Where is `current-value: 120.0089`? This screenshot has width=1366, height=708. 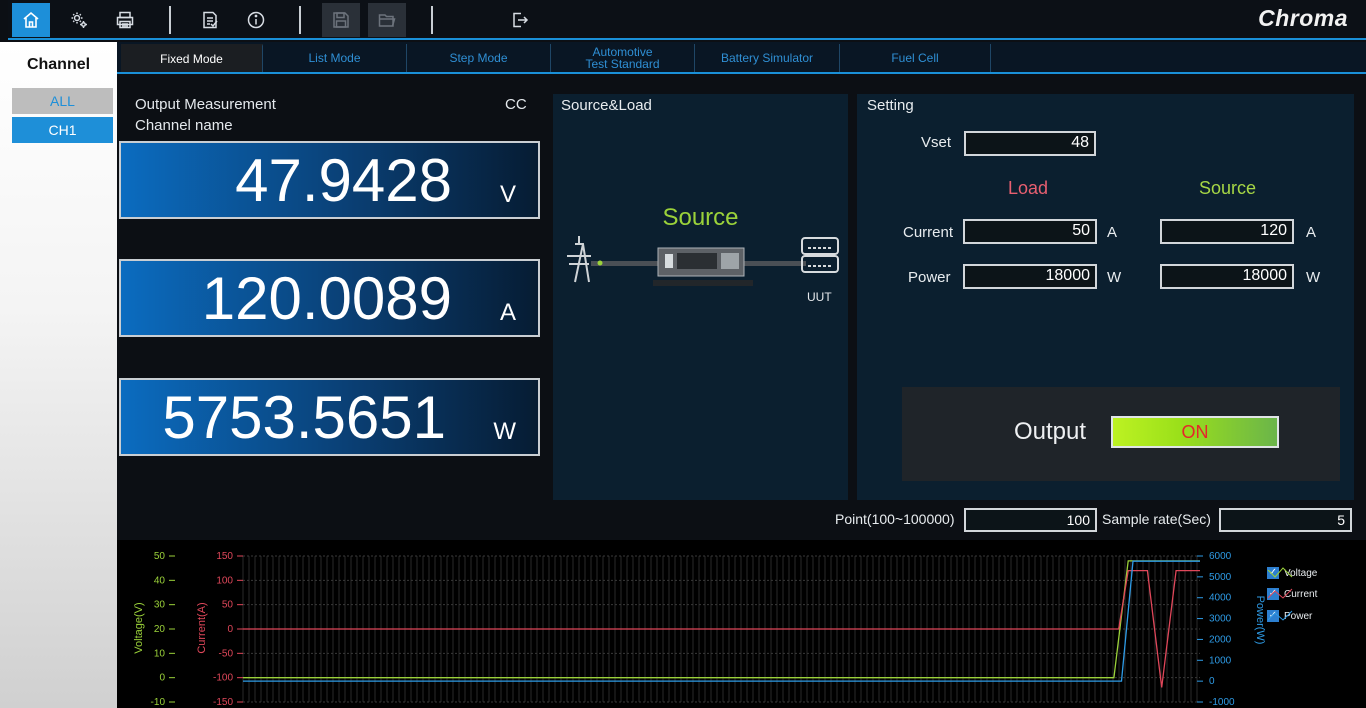 current-value: 120.0089 is located at coordinates (326, 298).